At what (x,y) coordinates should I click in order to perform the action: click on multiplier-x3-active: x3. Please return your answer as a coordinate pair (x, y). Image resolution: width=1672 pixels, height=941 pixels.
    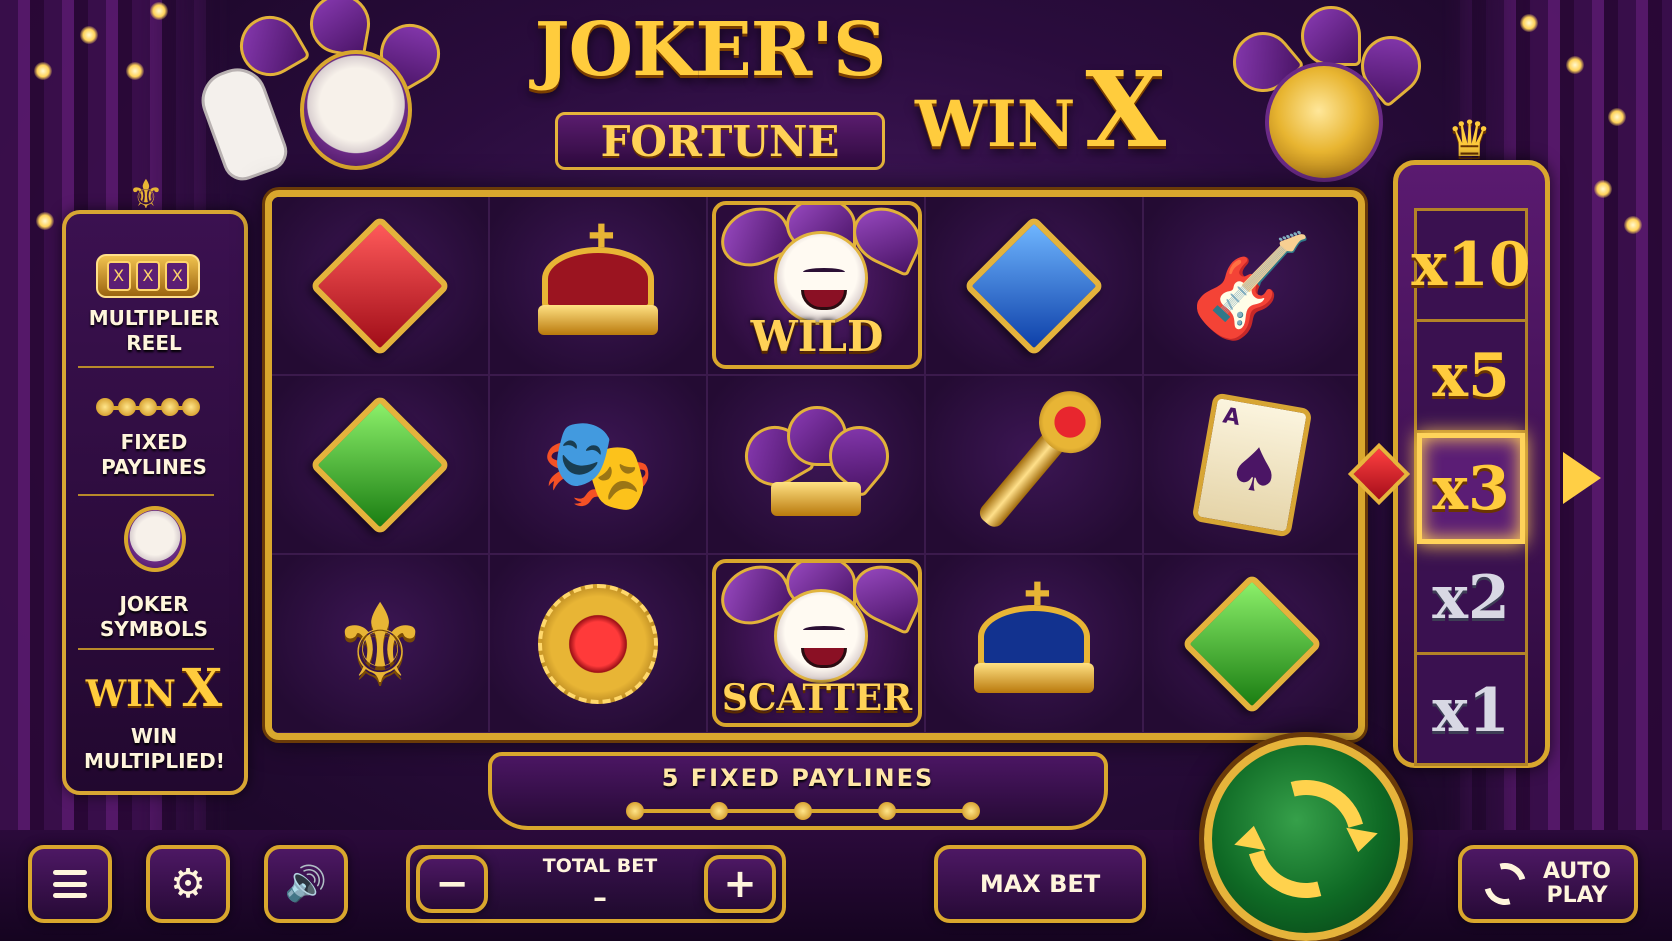
    Looking at the image, I should click on (1471, 488).